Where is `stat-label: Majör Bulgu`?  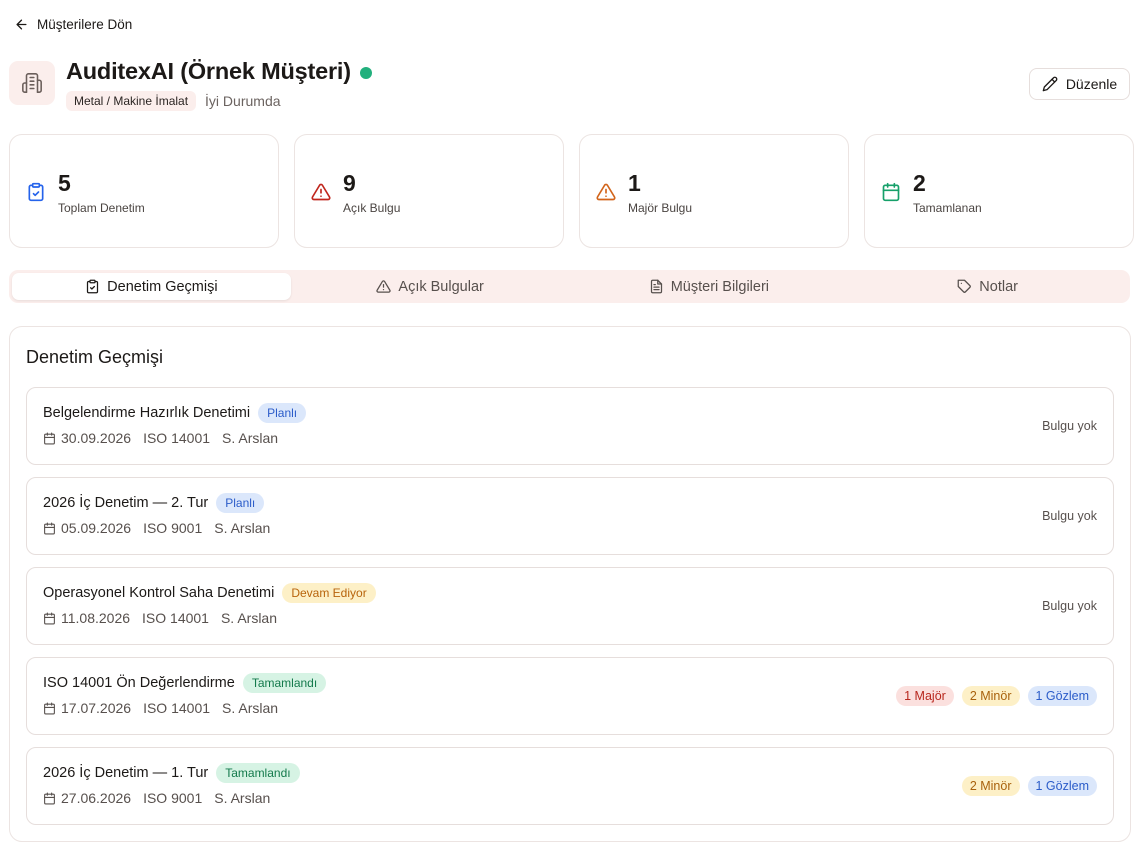
stat-label: Majör Bulgu is located at coordinates (660, 208).